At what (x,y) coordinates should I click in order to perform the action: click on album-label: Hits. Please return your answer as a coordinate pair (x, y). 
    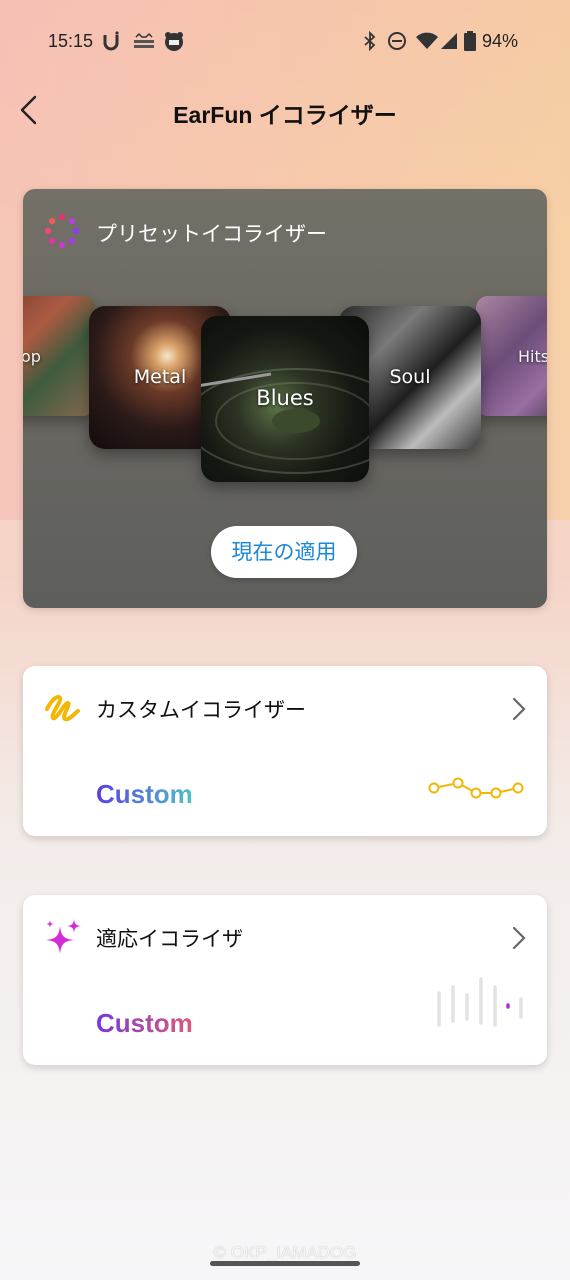
    Looking at the image, I should click on (532, 356).